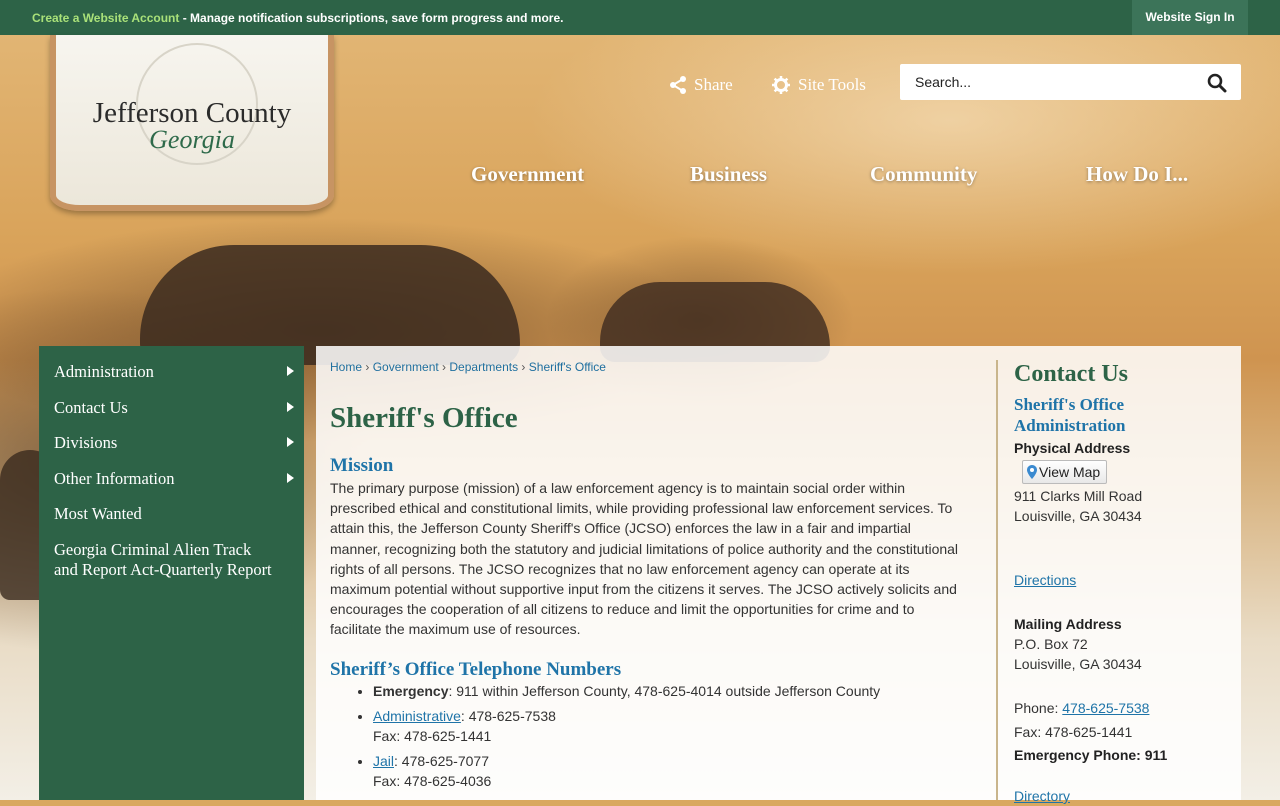 Image resolution: width=1280 pixels, height=806 pixels. Describe the element at coordinates (923, 174) in the screenshot. I see `nav-community: Community` at that location.